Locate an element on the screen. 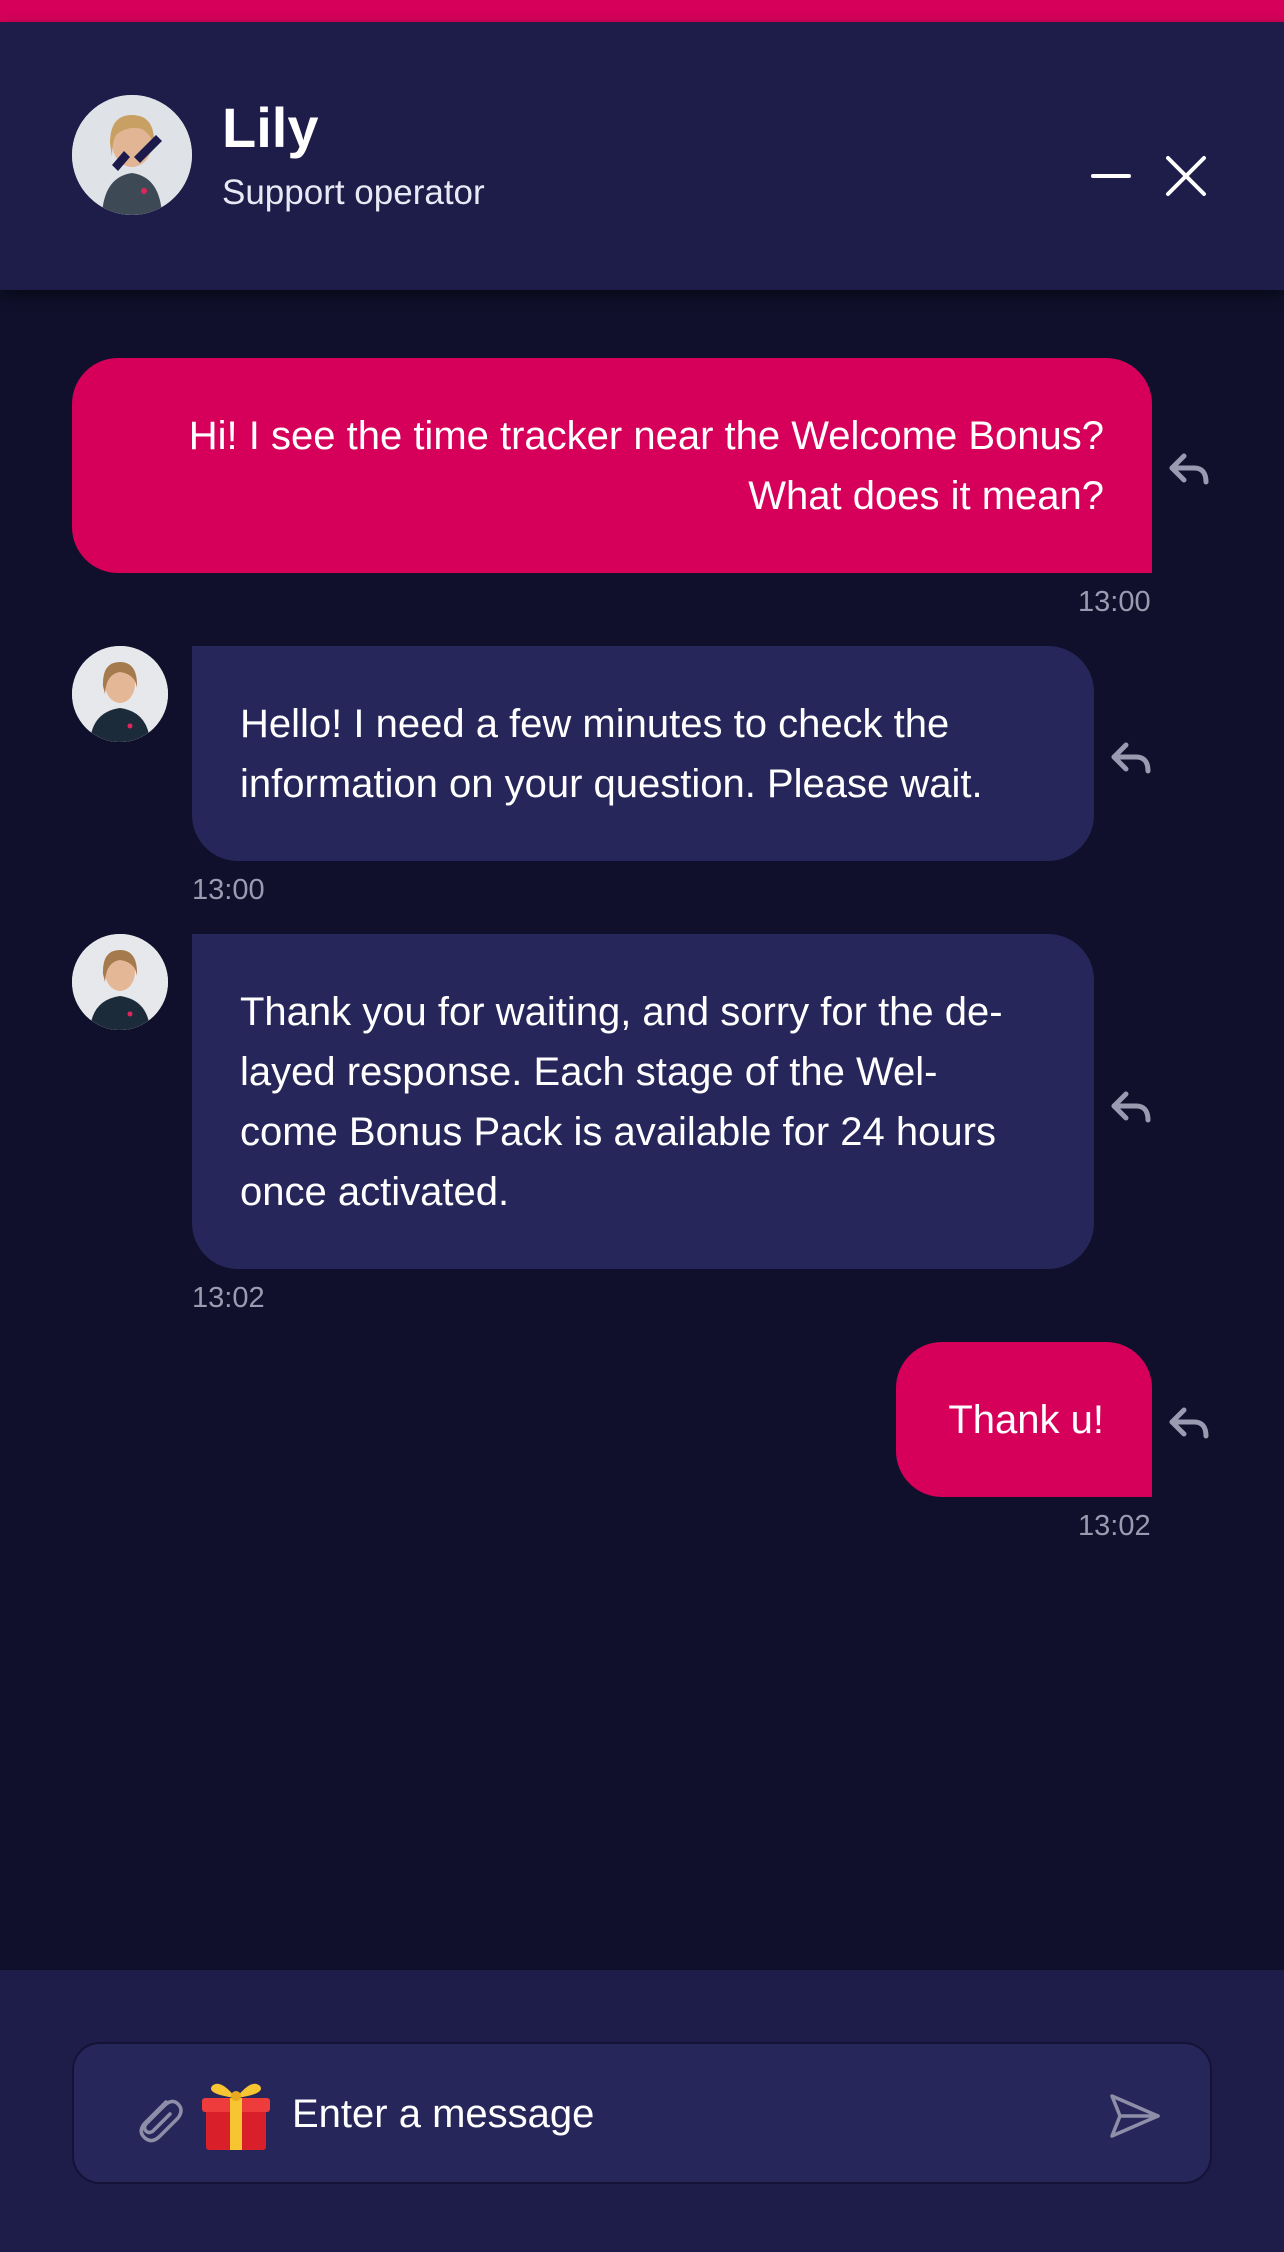  outgoing-message: Thank u! is located at coordinates (1024, 1419).